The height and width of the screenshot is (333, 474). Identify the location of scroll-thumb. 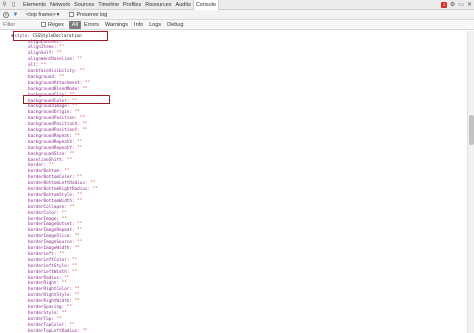
(471, 130).